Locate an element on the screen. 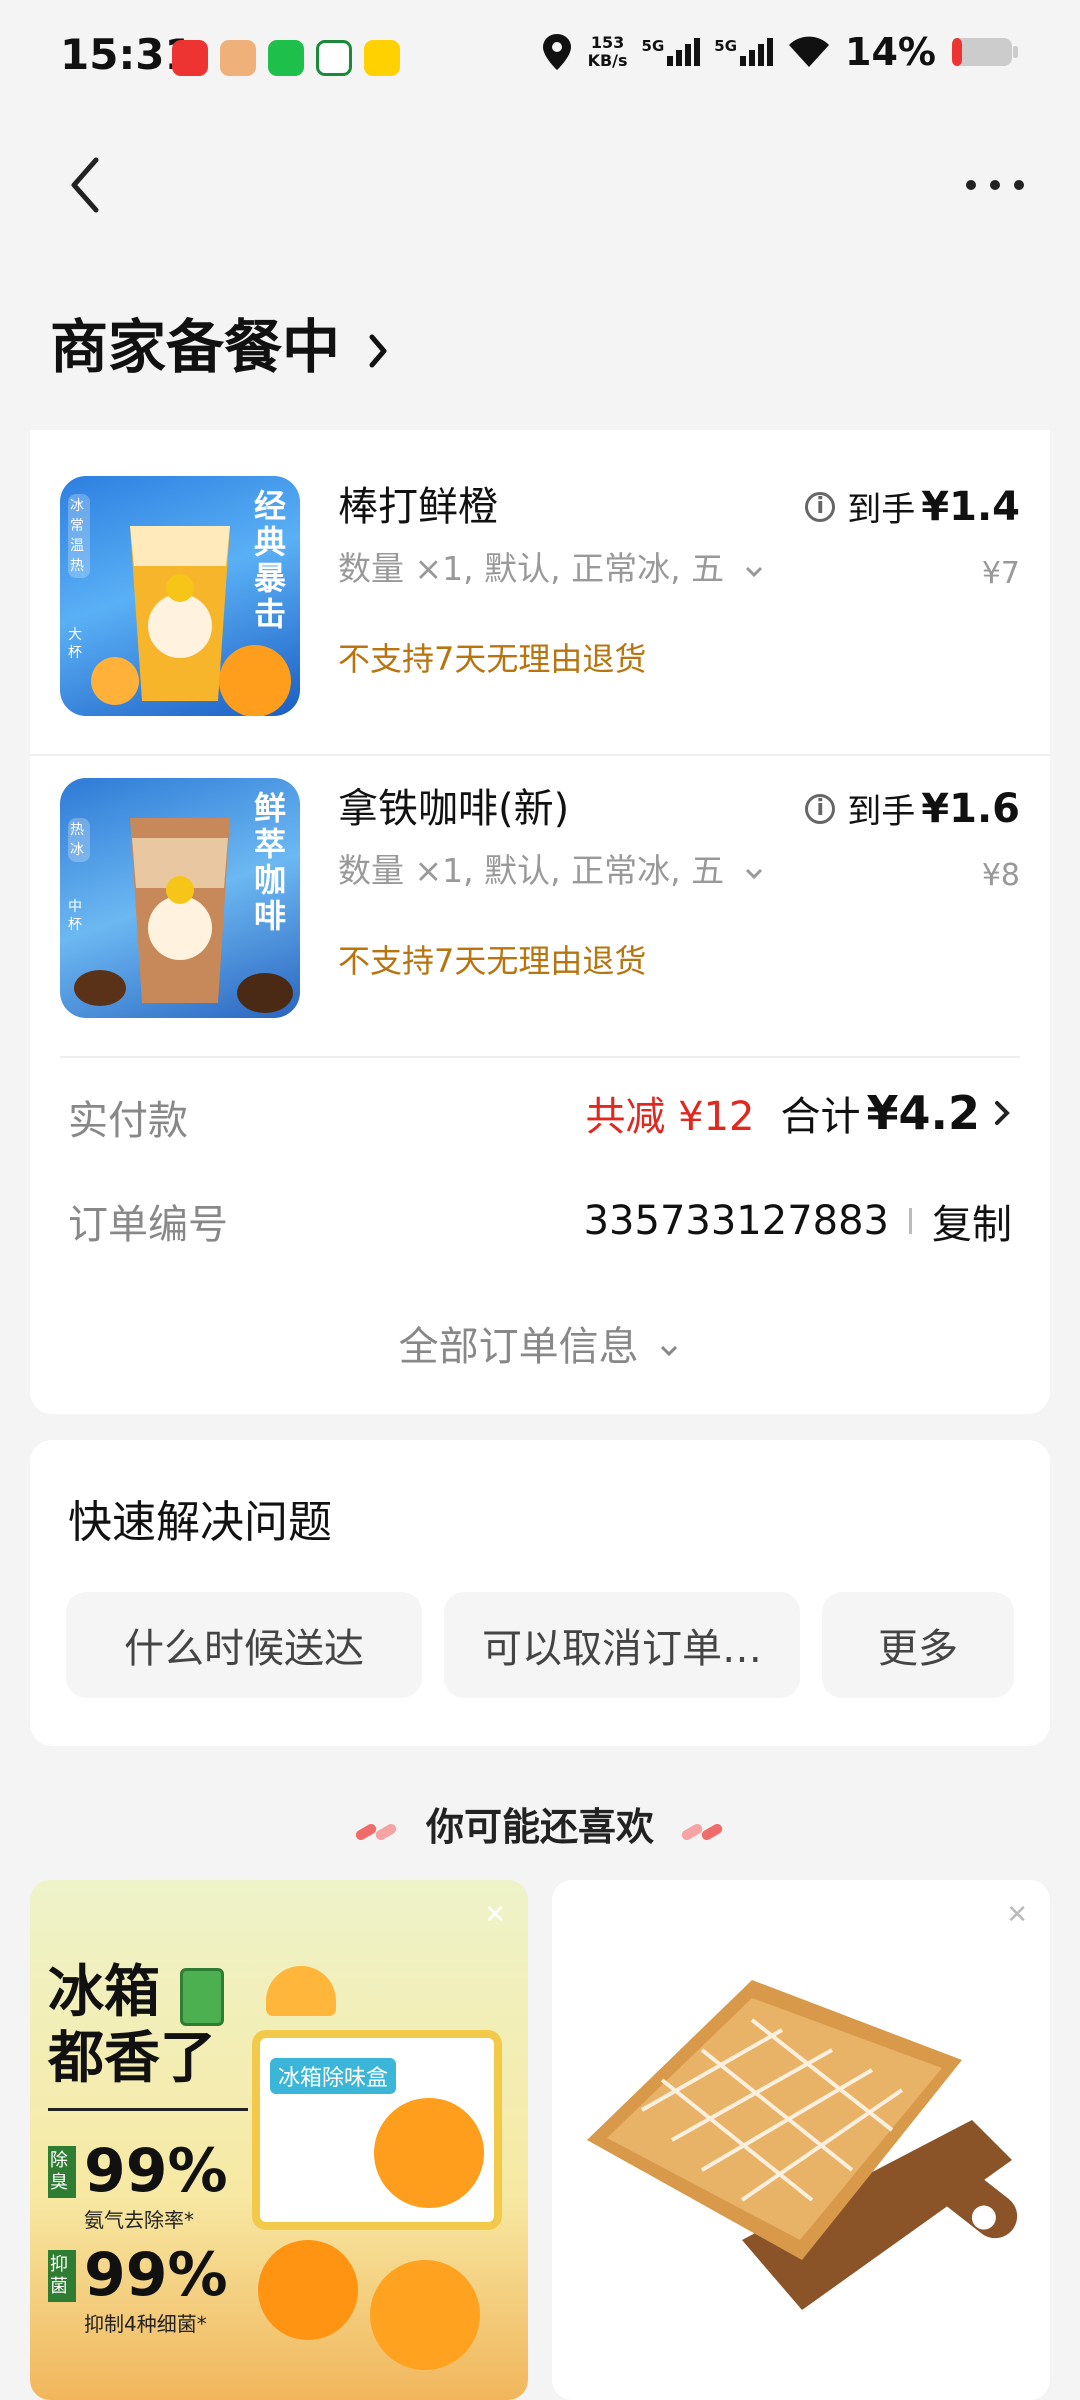 Image resolution: width=1080 pixels, height=2400 pixels. order-number-label: 订单编号 is located at coordinates (148, 1225).